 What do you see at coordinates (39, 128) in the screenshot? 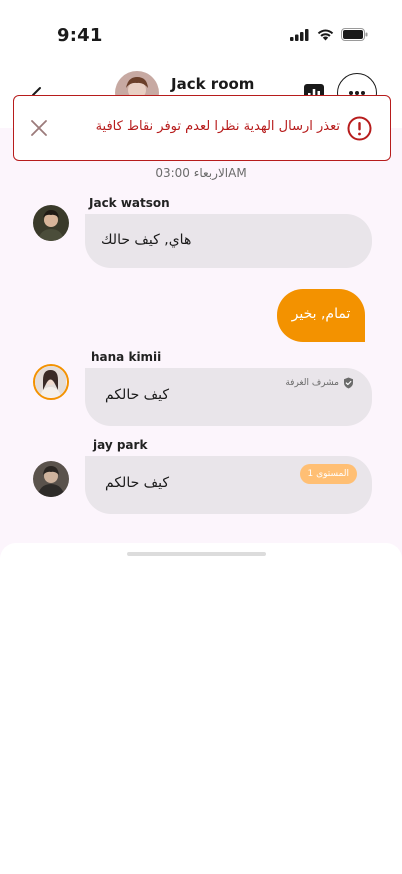
I see `close-icon` at bounding box center [39, 128].